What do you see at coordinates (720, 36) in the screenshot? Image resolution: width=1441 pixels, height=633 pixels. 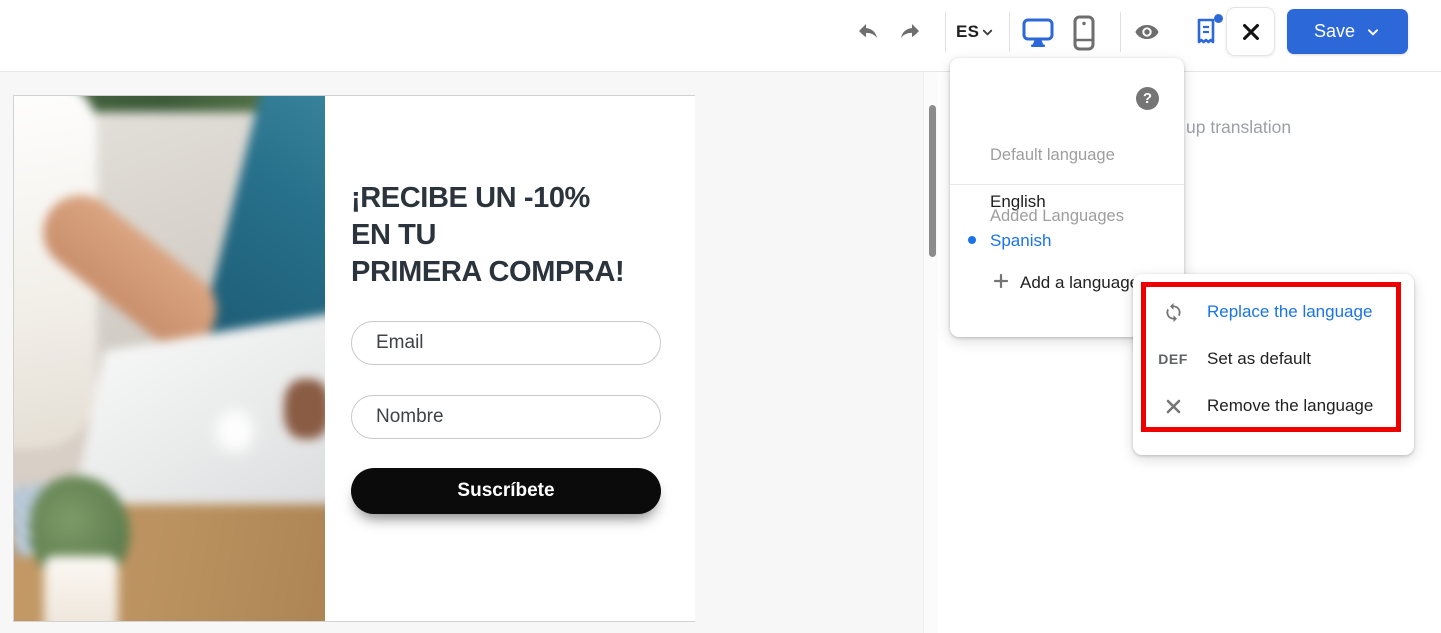 I see `top-toolbar: ES Save` at bounding box center [720, 36].